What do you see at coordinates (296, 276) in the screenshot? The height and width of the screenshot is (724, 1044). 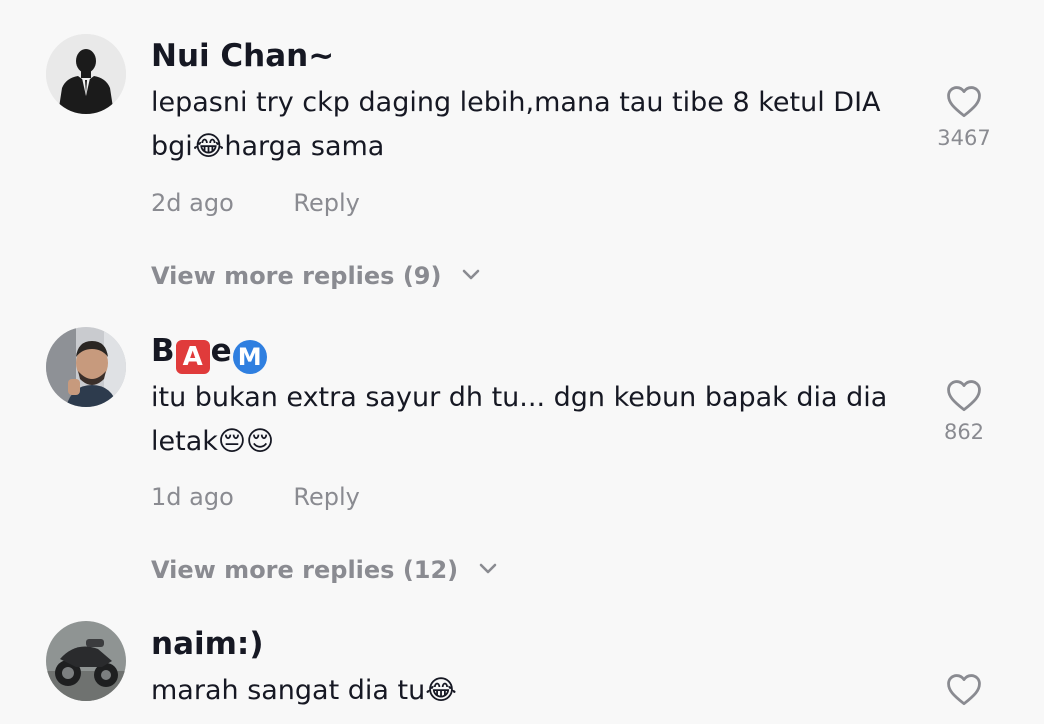 I see `view-more-replies-label: View more replies (9)` at bounding box center [296, 276].